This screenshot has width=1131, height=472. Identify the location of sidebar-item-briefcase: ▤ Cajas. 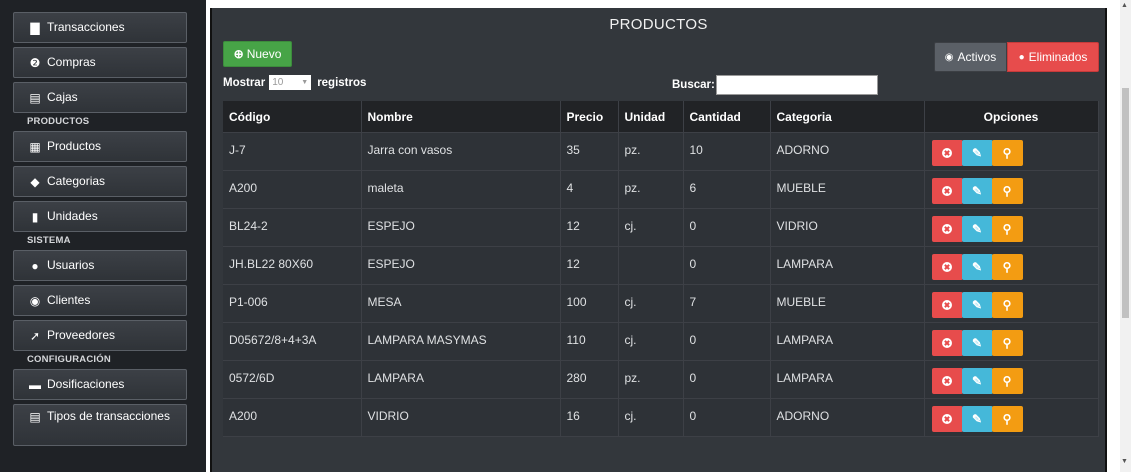
(100, 97).